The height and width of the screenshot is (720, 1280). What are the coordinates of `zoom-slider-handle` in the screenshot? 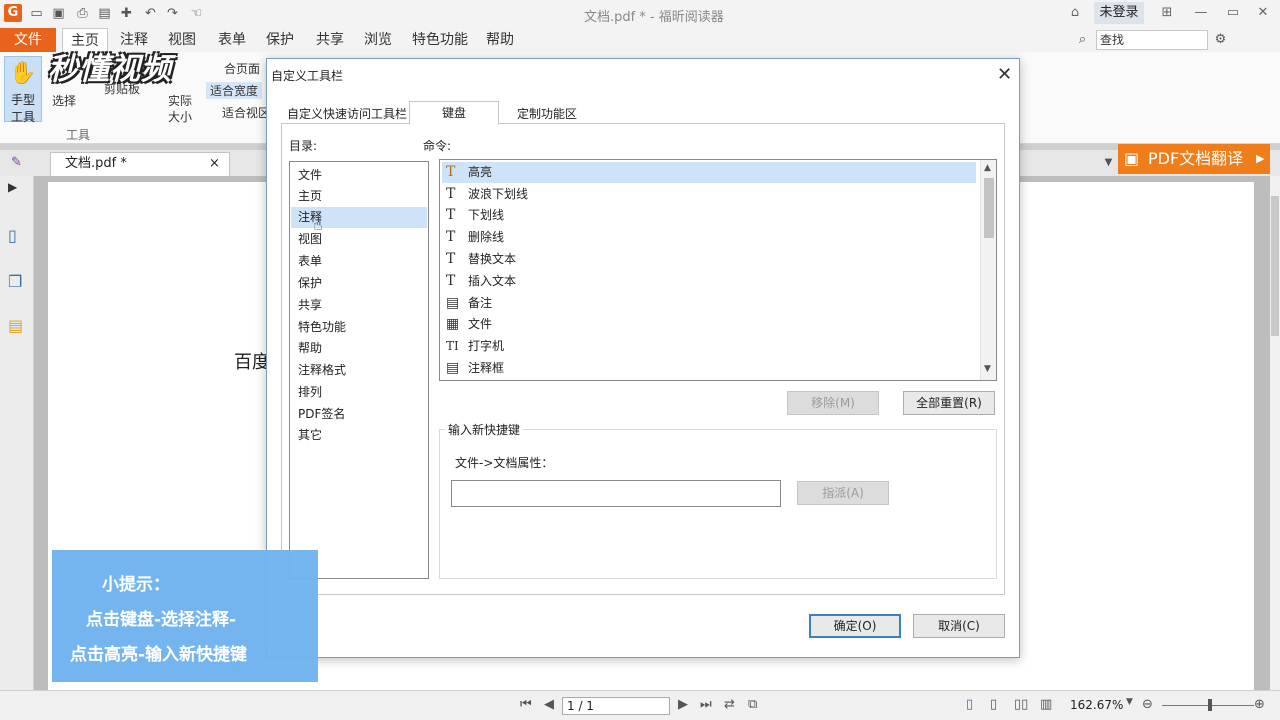 It's located at (1210, 705).